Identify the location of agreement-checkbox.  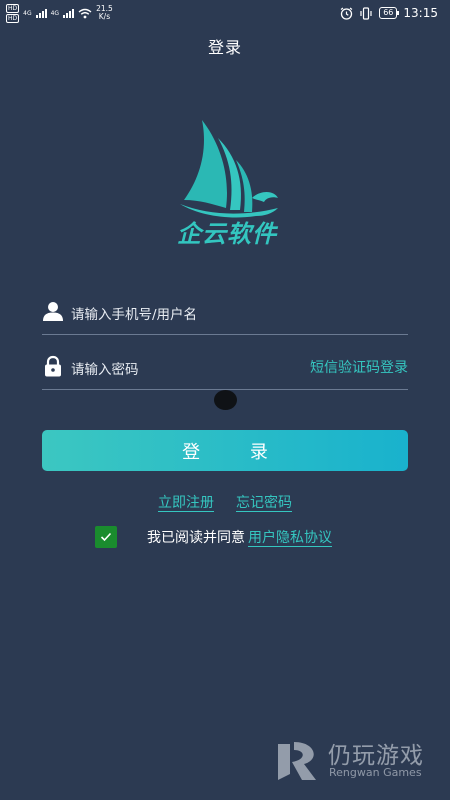
(106, 537).